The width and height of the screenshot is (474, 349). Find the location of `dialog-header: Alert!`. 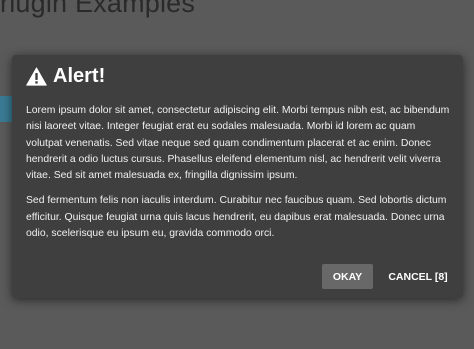

dialog-header: Alert! is located at coordinates (65, 76).